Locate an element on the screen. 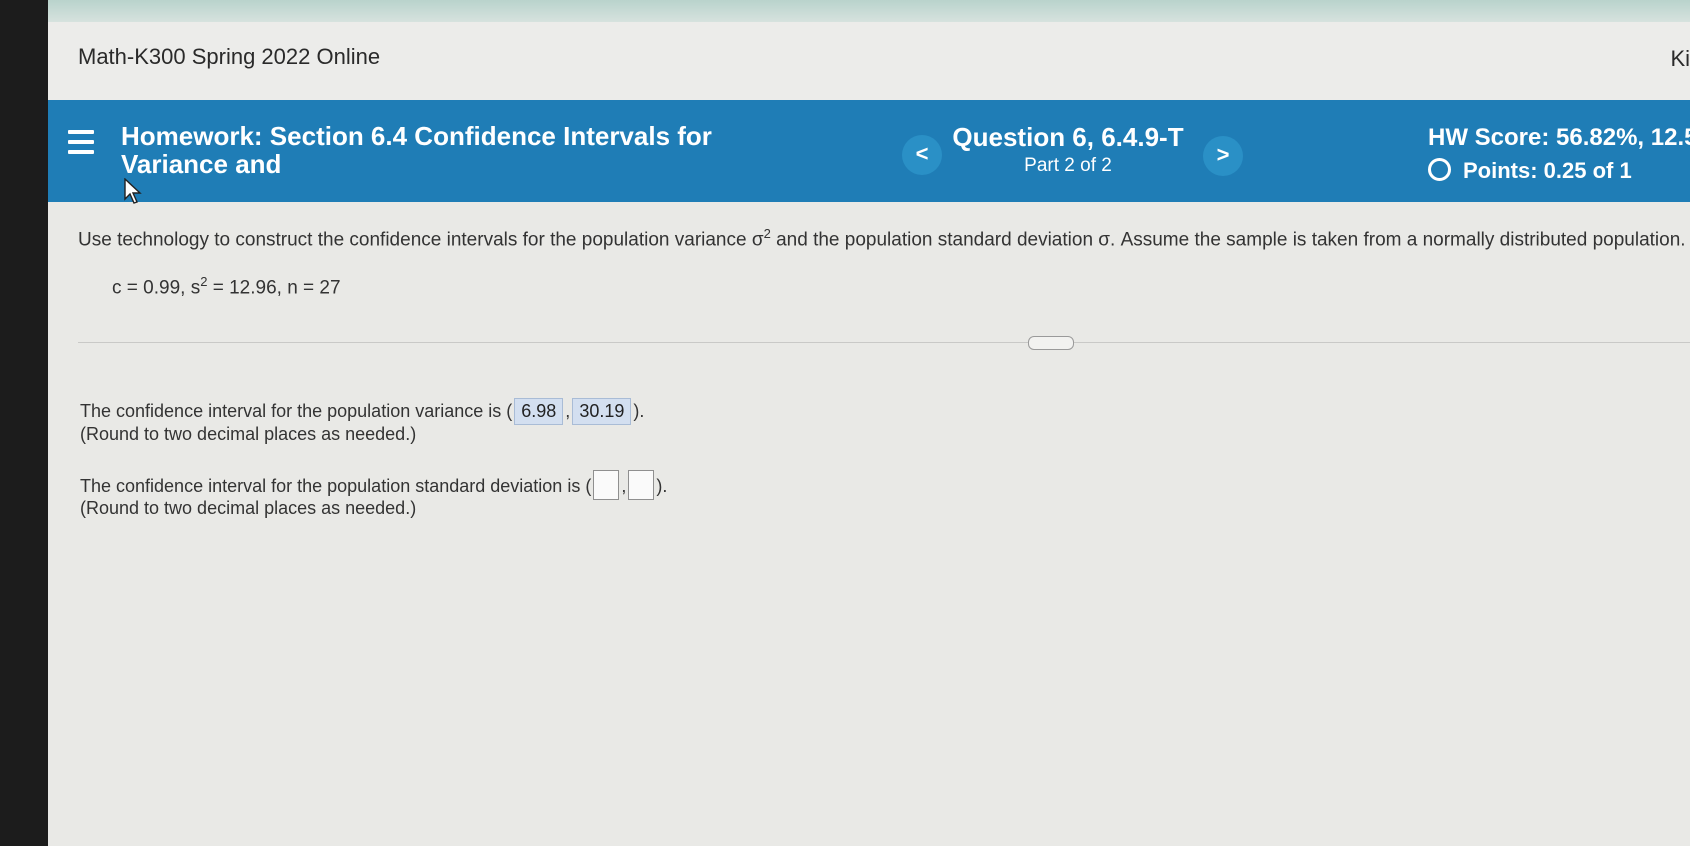 This screenshot has height=846, width=1690. points-display: Points: 0.25 of 1 is located at coordinates (1530, 171).